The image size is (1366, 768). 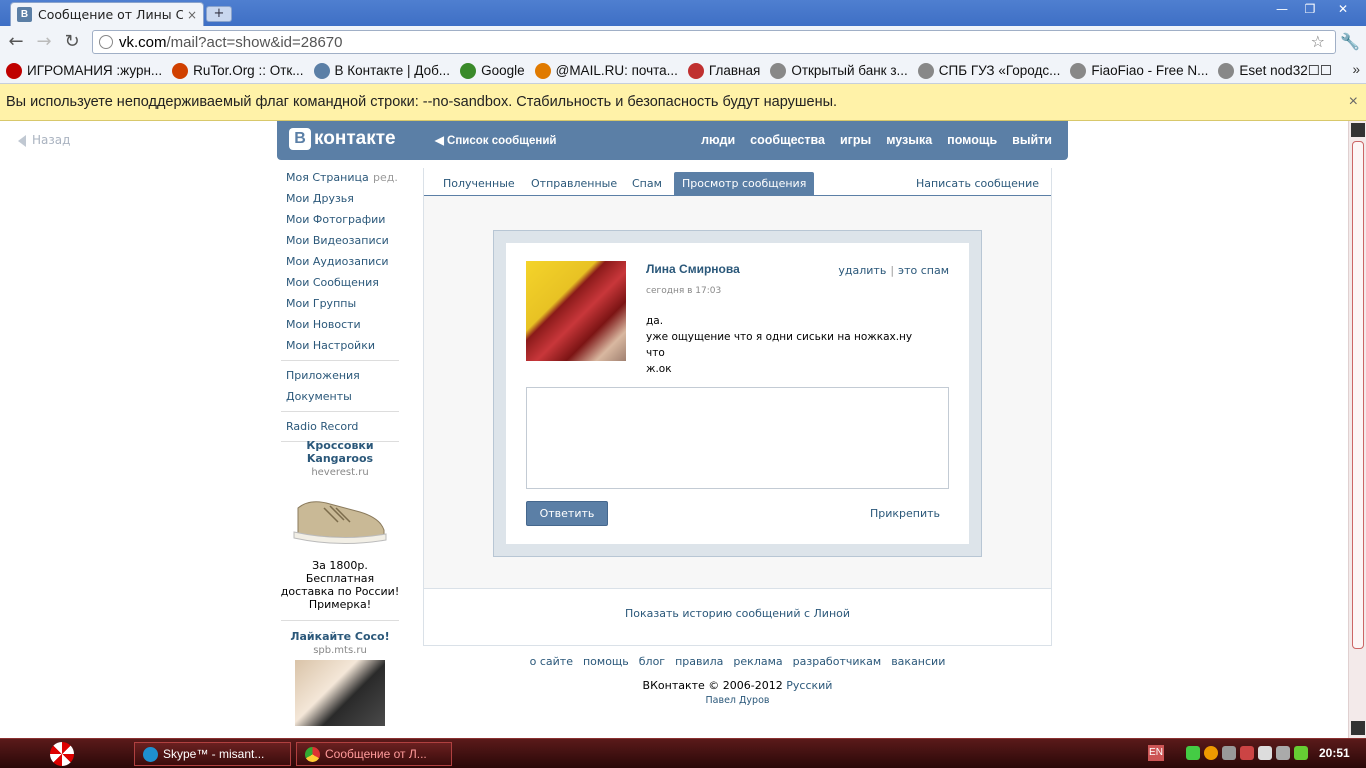 I want to click on ad-separator, so click(x=340, y=620).